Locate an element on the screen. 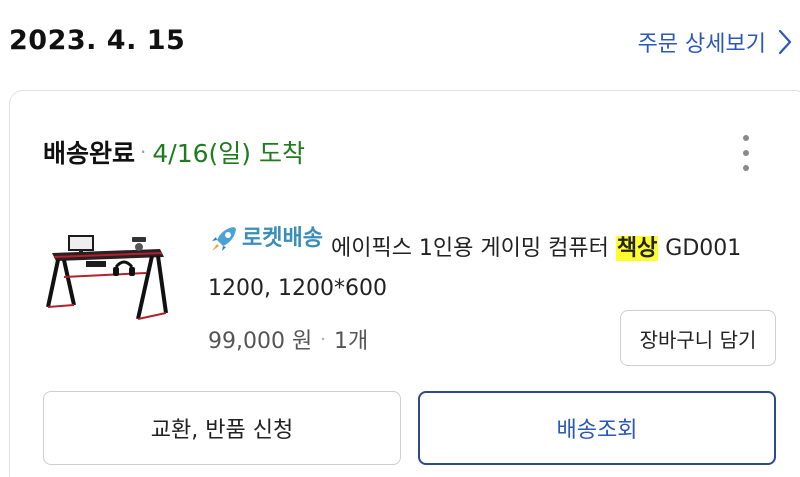 Image resolution: width=800 pixels, height=477 pixels. track-delivery-button: 배송조회 is located at coordinates (597, 428).